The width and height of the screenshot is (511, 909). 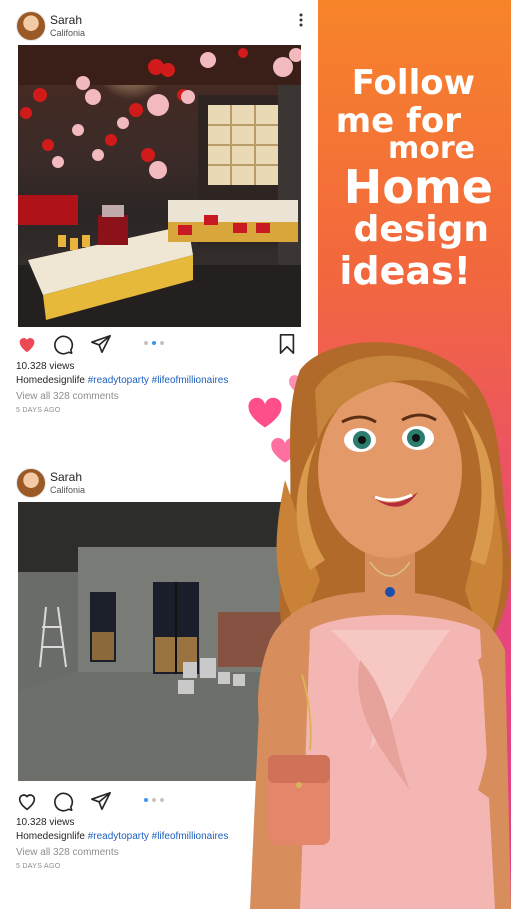 What do you see at coordinates (301, 20) in the screenshot?
I see `more-icon` at bounding box center [301, 20].